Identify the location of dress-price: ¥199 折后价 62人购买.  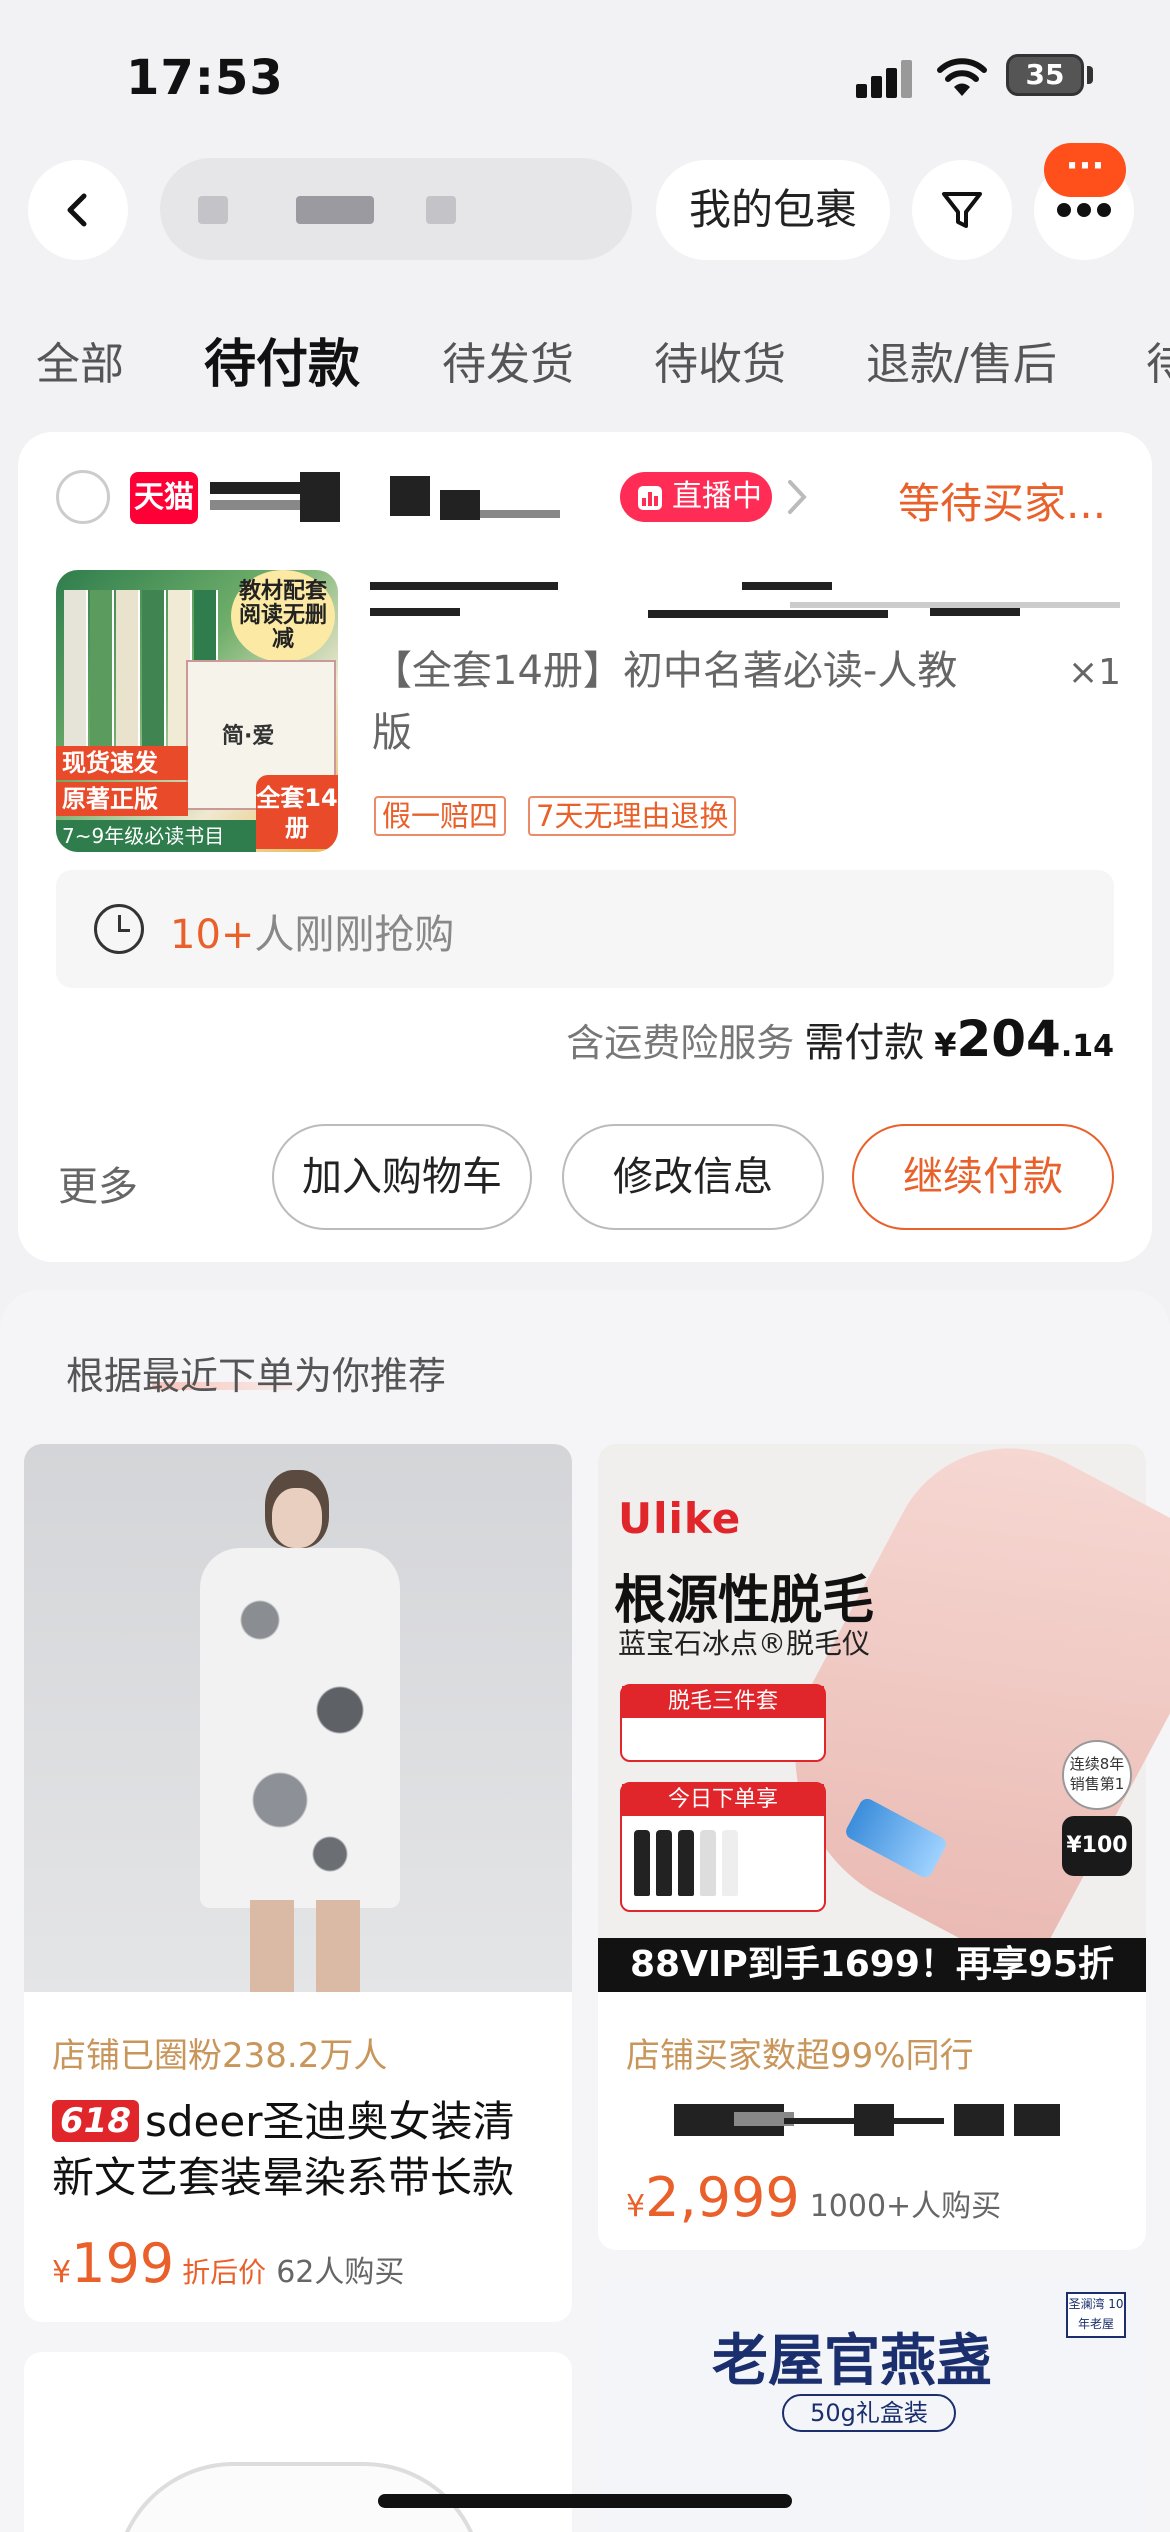
(228, 2263).